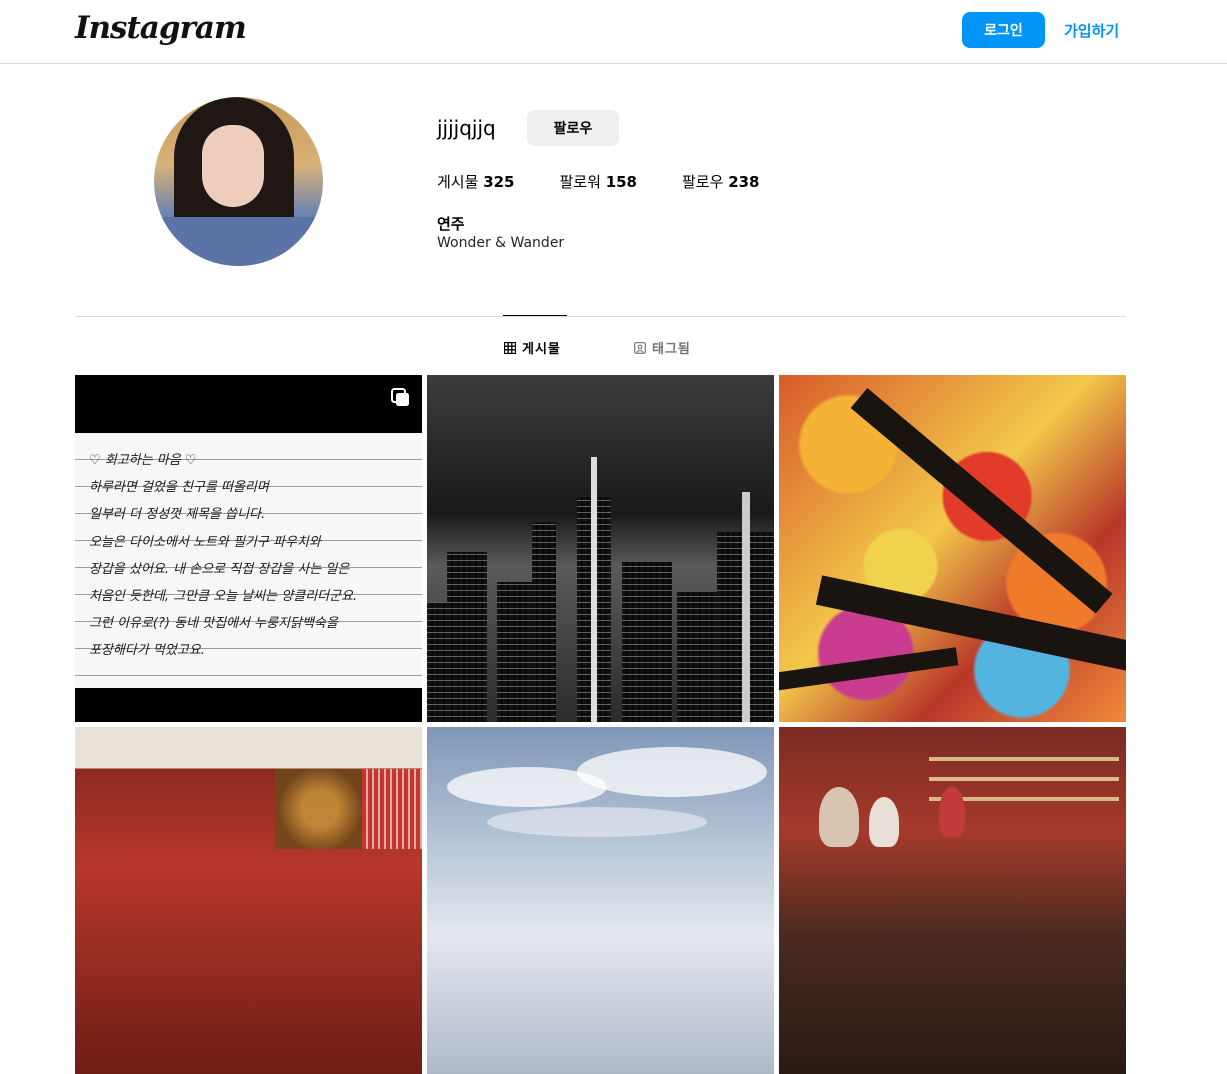 The width and height of the screenshot is (1227, 1074). What do you see at coordinates (499, 182) in the screenshot?
I see `stat-posts-count: 325` at bounding box center [499, 182].